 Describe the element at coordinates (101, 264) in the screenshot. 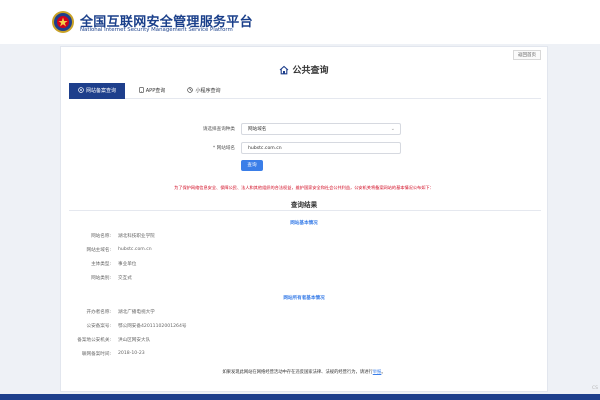

I see `entity-type-label: 主体类型:` at that location.